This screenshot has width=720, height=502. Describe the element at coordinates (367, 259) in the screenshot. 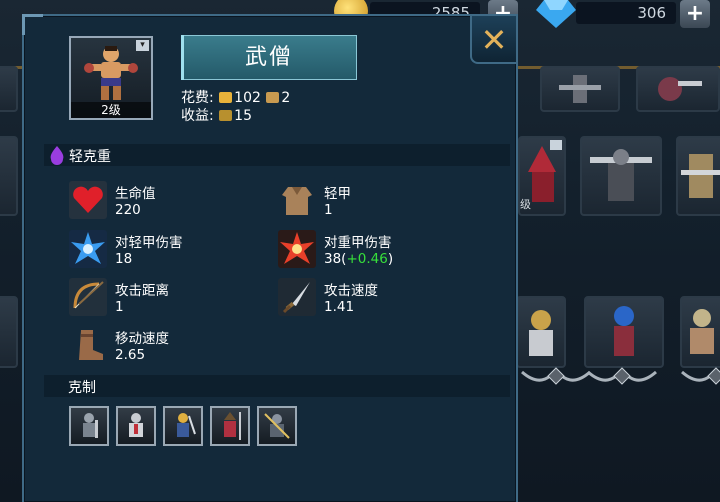

I see `stat-bonus-value: +0.46` at that location.